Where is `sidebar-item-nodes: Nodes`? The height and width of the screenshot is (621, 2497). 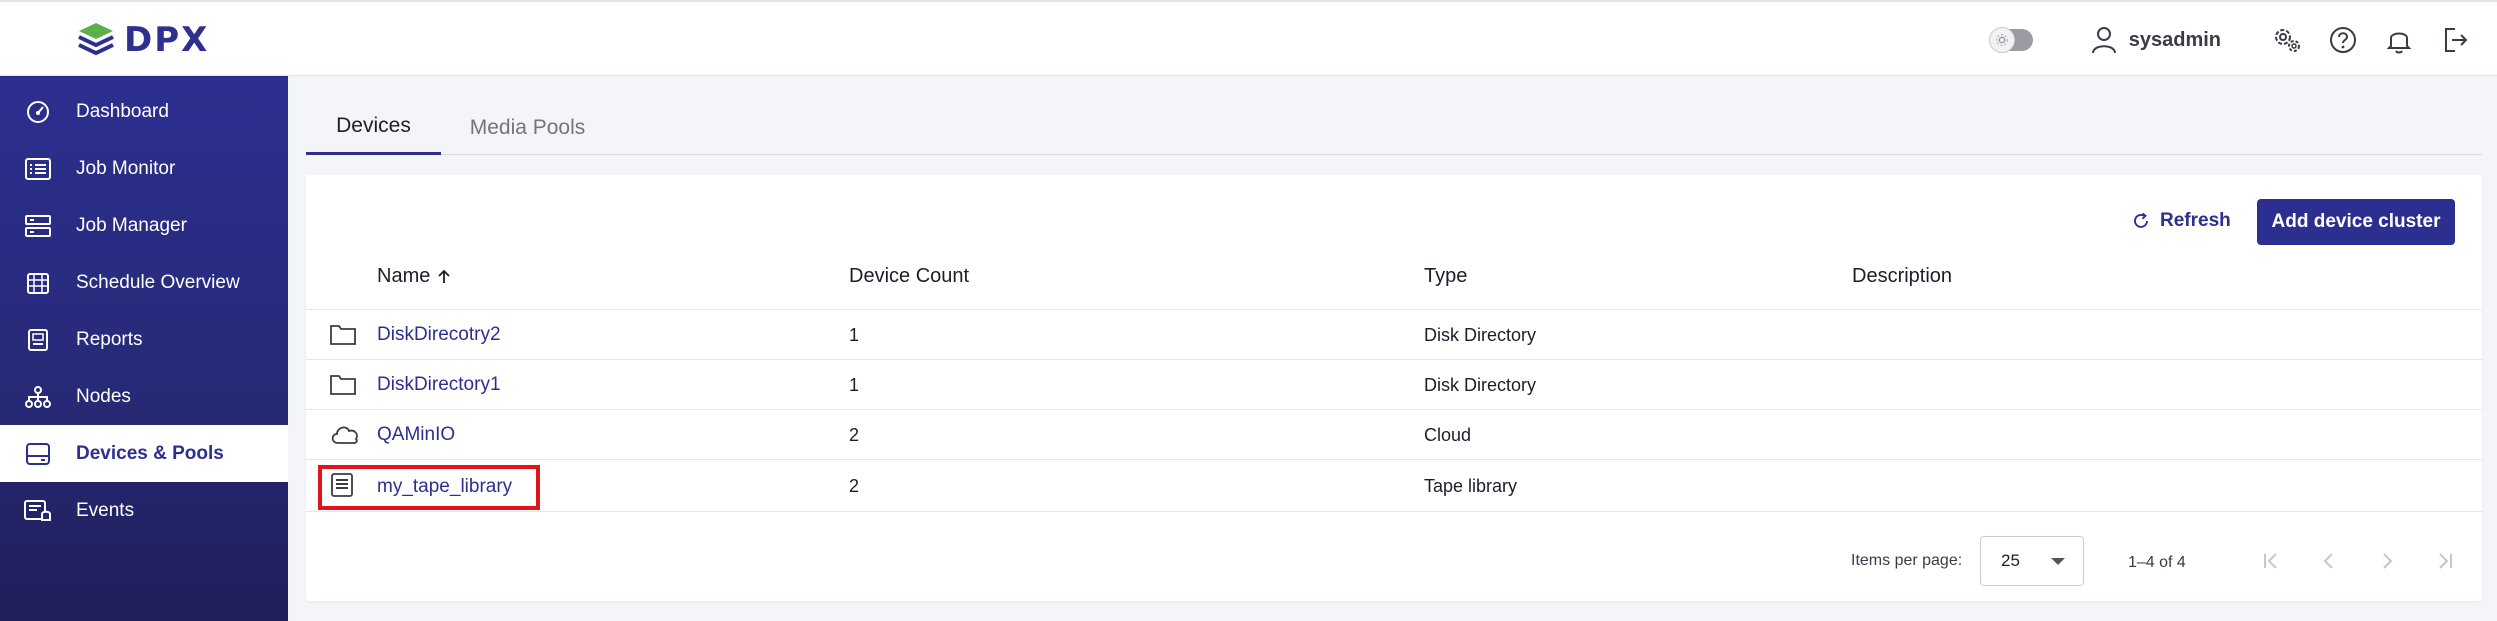
sidebar-item-nodes: Nodes is located at coordinates (144, 396).